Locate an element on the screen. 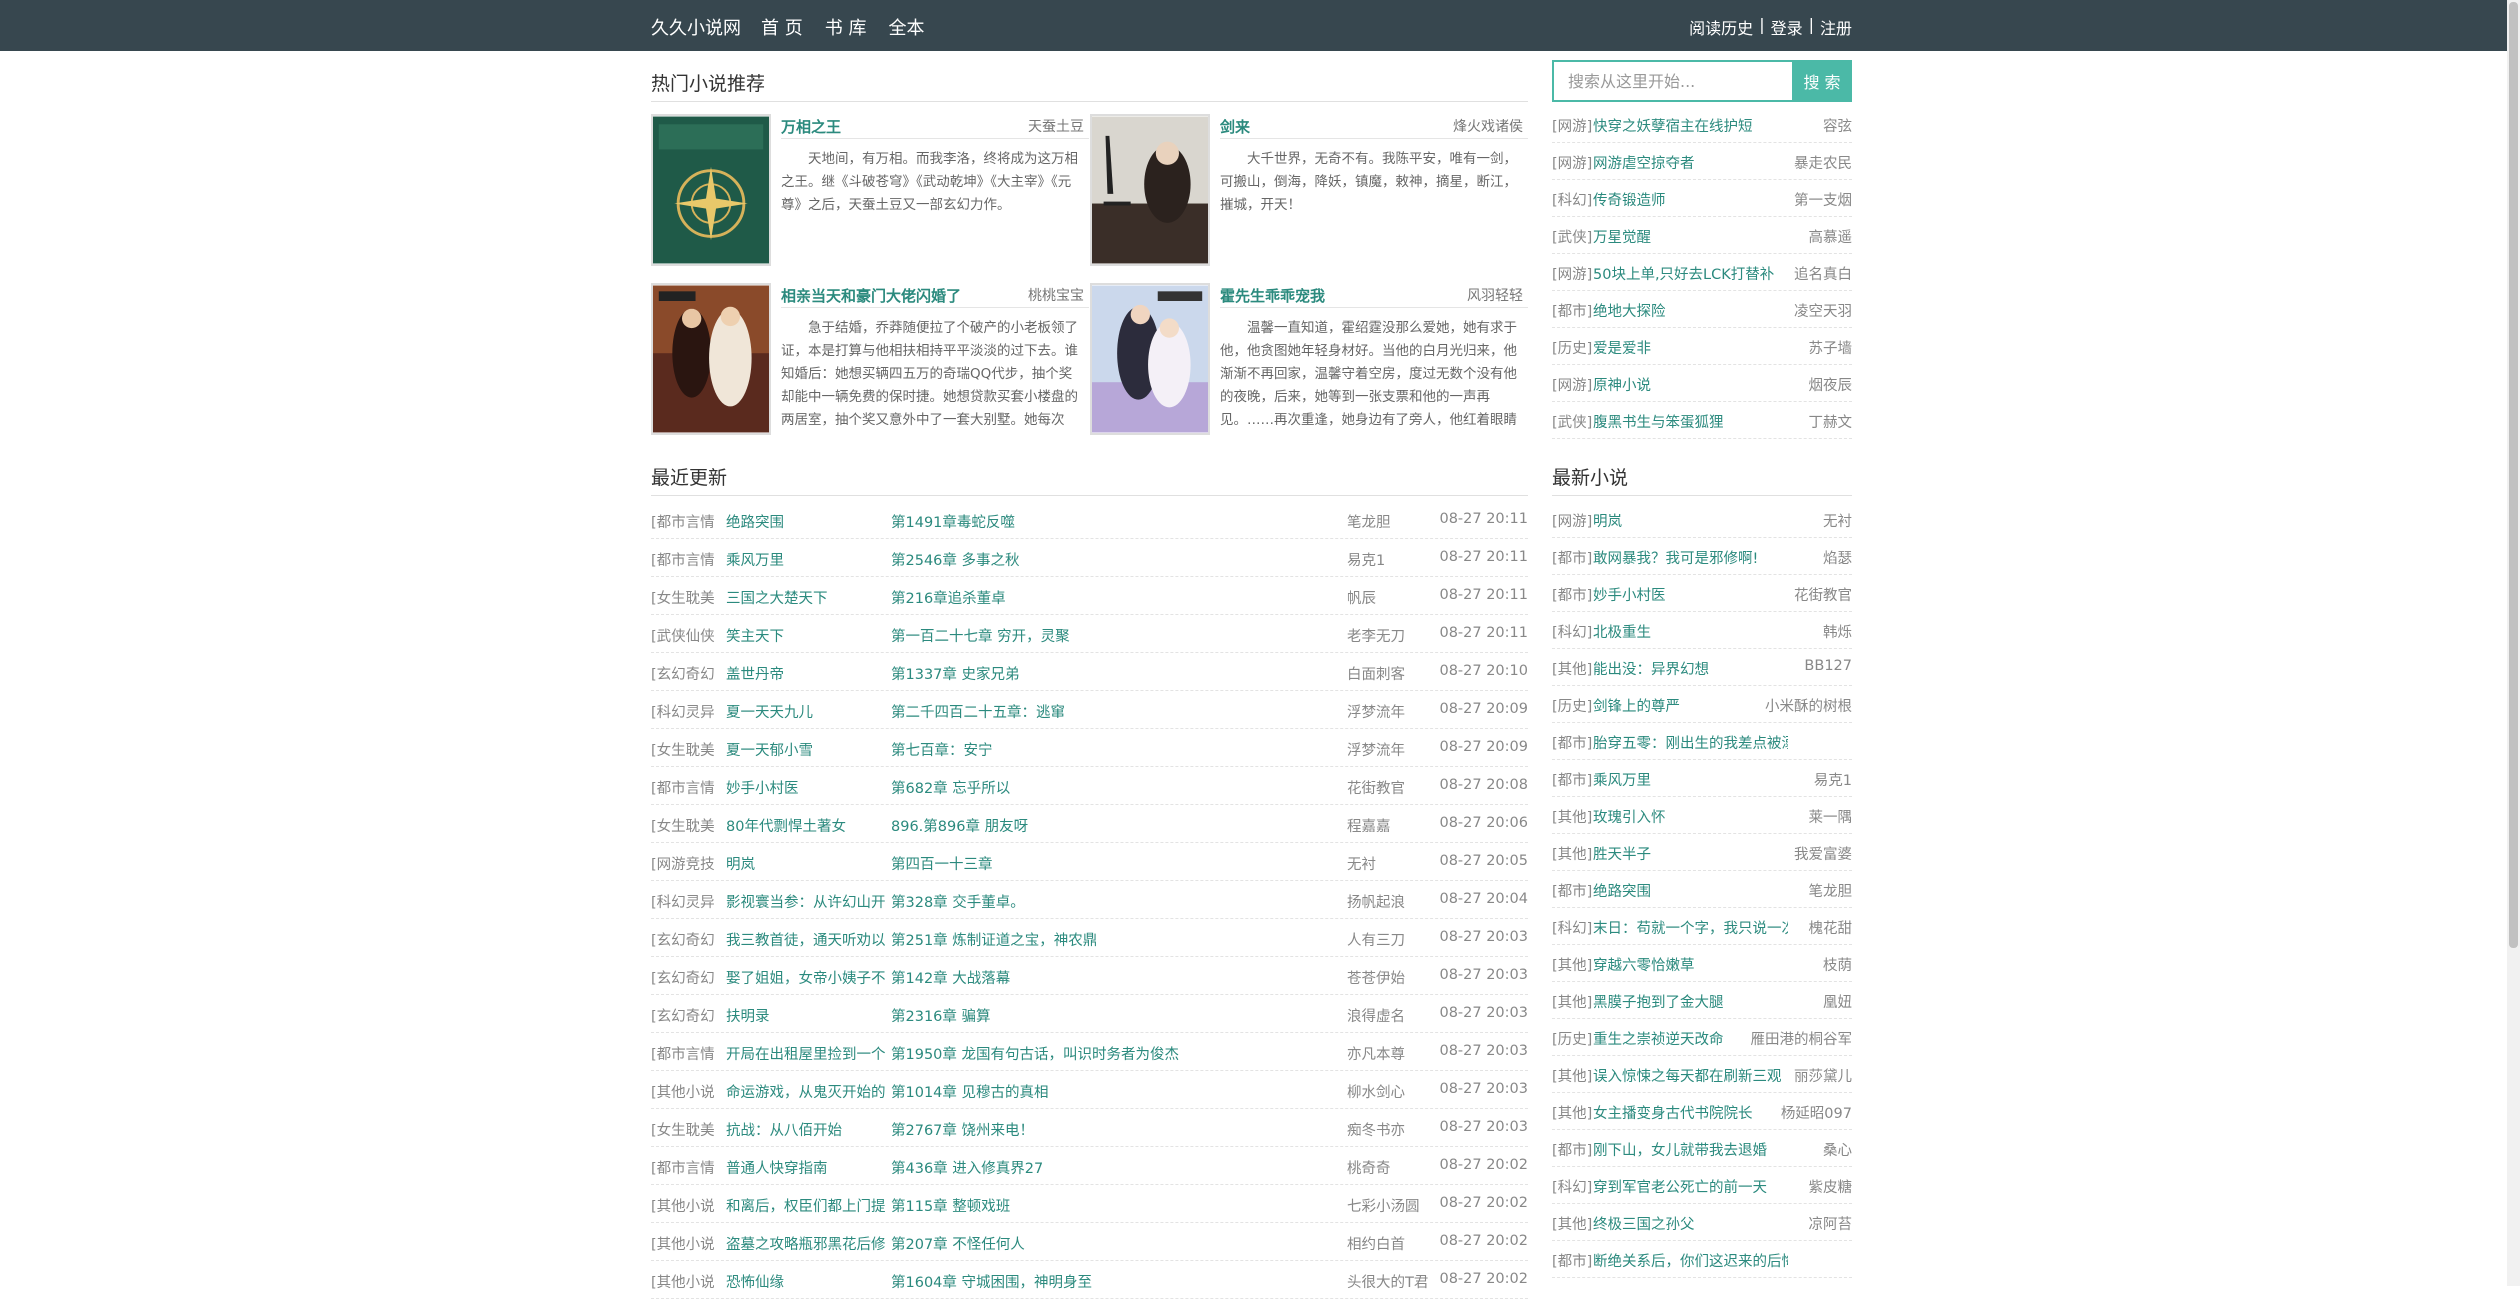 Image resolution: width=2520 pixels, height=1299 pixels. newest-book-title: 穿越六零恰嫩草 is located at coordinates (1644, 964).